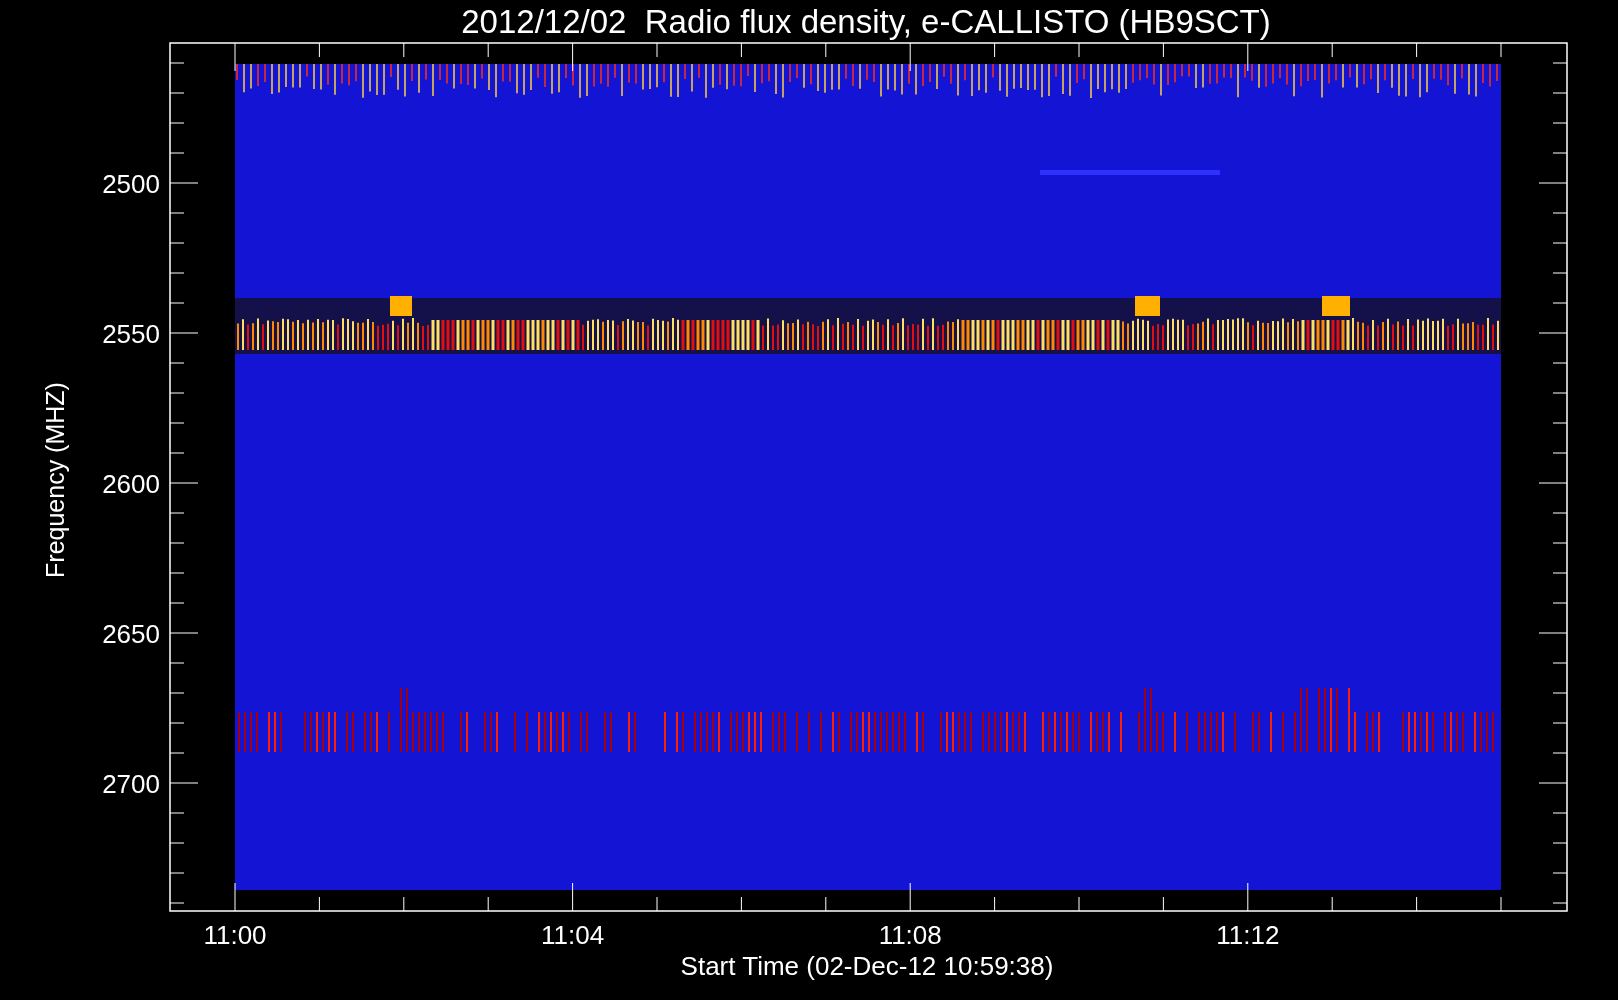 This screenshot has width=1618, height=1000. What do you see at coordinates (1248, 935) in the screenshot?
I see `x-tick-label: 11:12` at bounding box center [1248, 935].